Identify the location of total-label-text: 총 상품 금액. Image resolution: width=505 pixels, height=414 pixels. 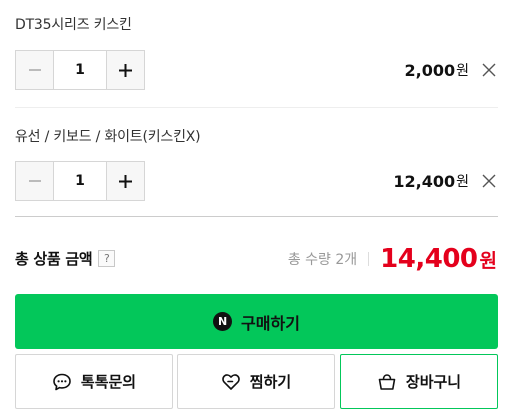
(54, 259).